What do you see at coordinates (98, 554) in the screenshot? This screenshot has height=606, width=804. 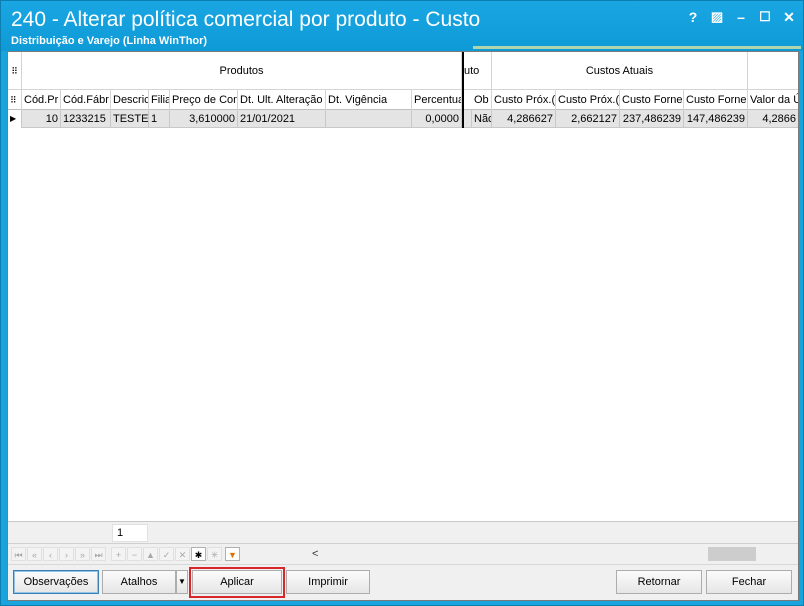 I see `last-page-icon: ⏭` at bounding box center [98, 554].